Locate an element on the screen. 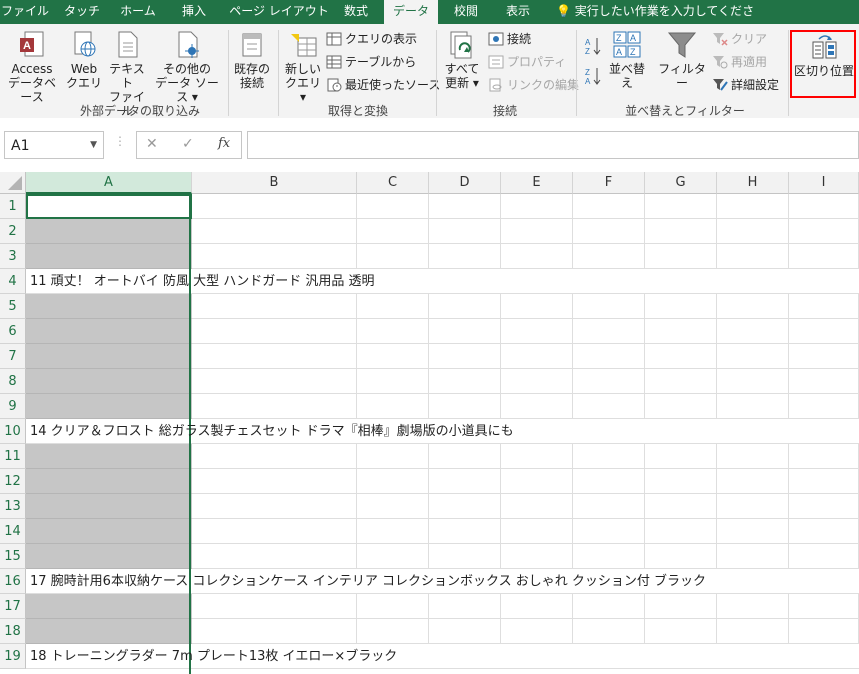 Image resolution: width=859 pixels, height=674 pixels. column-header-h: H is located at coordinates (753, 183).